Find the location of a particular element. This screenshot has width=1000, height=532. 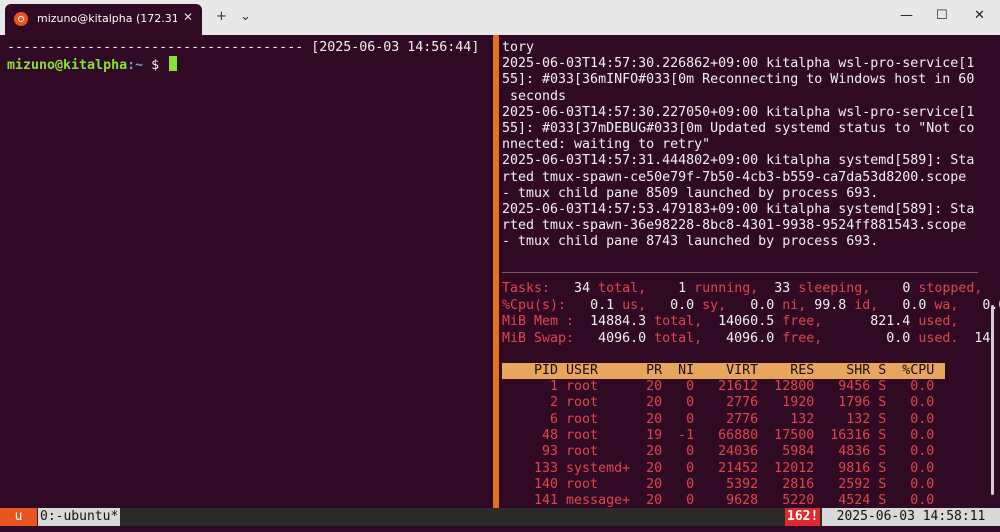

session-name: u is located at coordinates (18, 517).